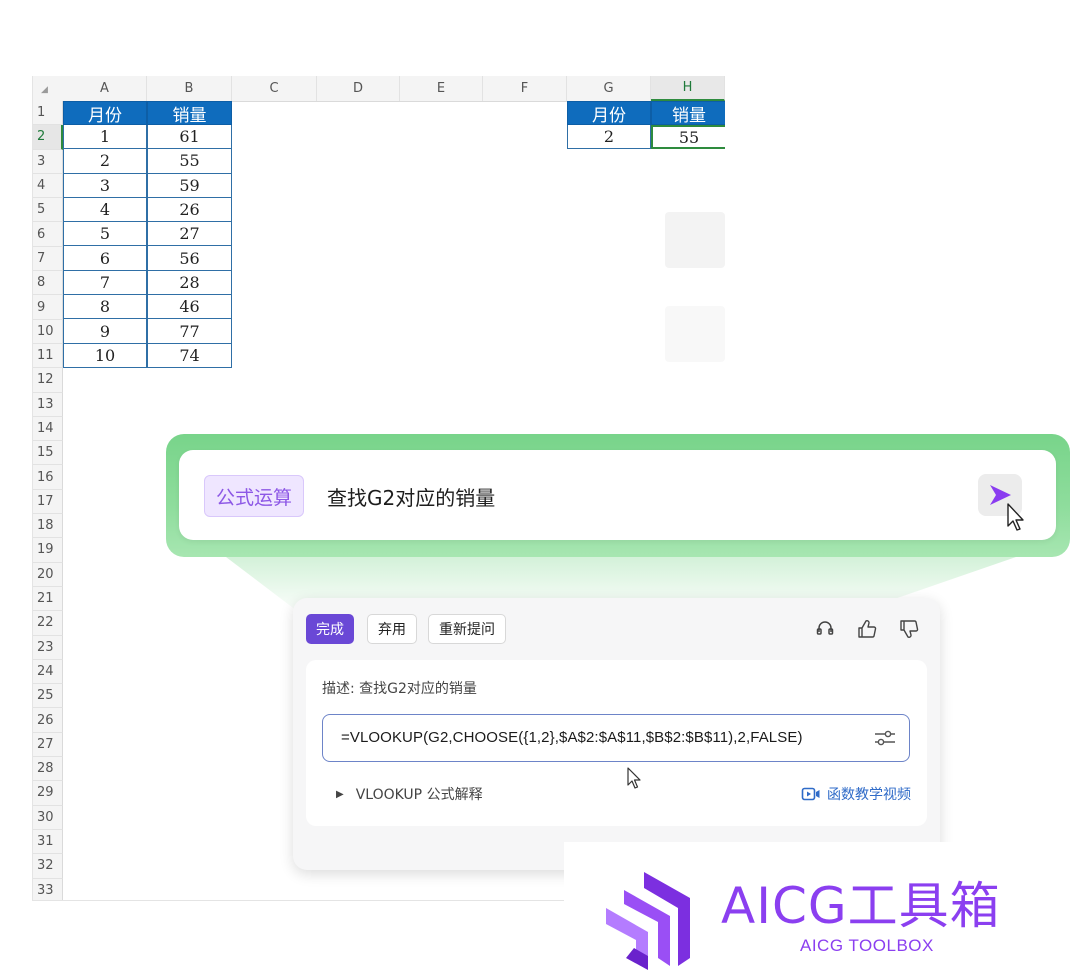 The width and height of the screenshot is (1080, 980). I want to click on cell-month: 7, so click(105, 283).